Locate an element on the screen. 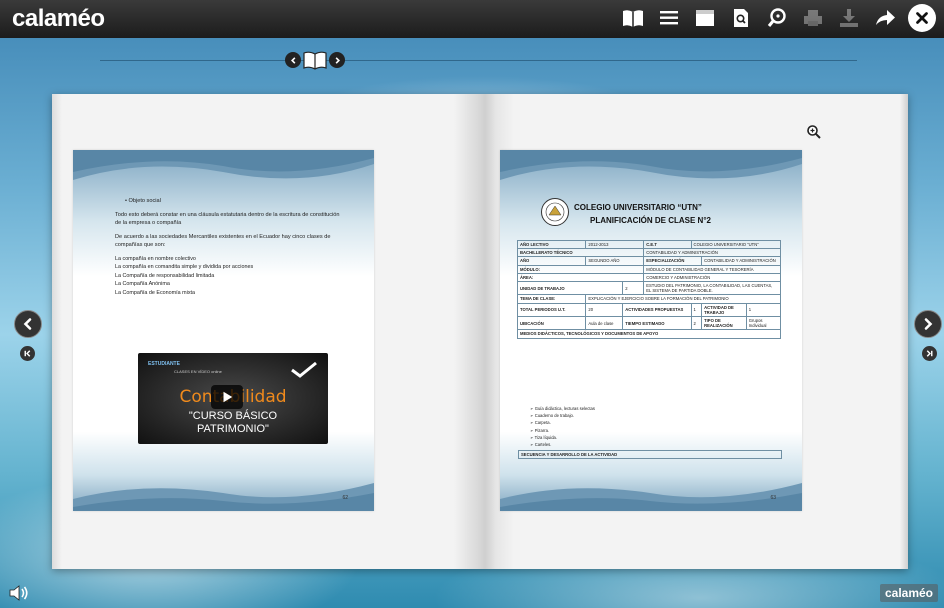  mini-next-icon is located at coordinates (337, 60).